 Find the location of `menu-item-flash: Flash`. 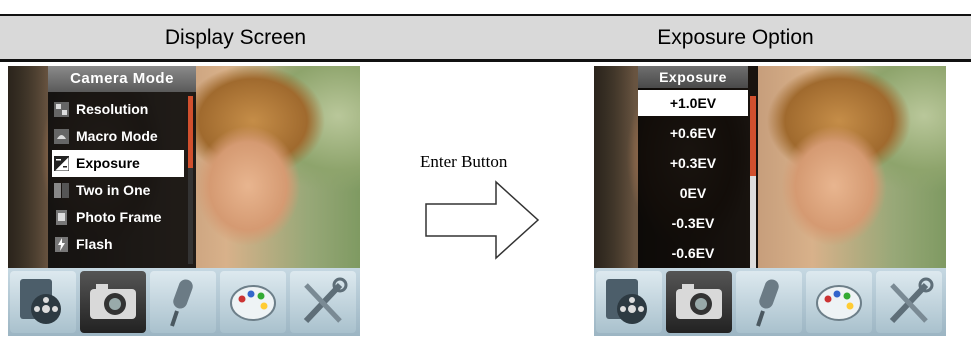

menu-item-flash: Flash is located at coordinates (118, 244).